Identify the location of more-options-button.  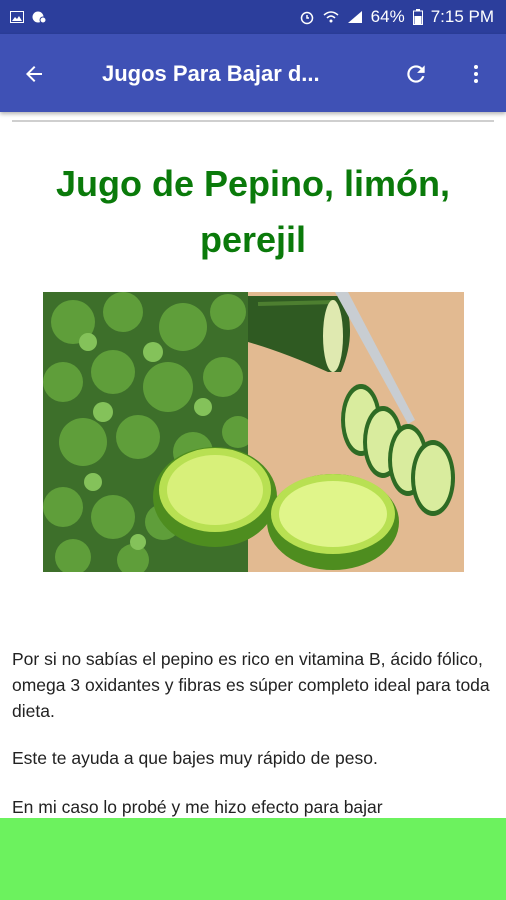
(476, 74).